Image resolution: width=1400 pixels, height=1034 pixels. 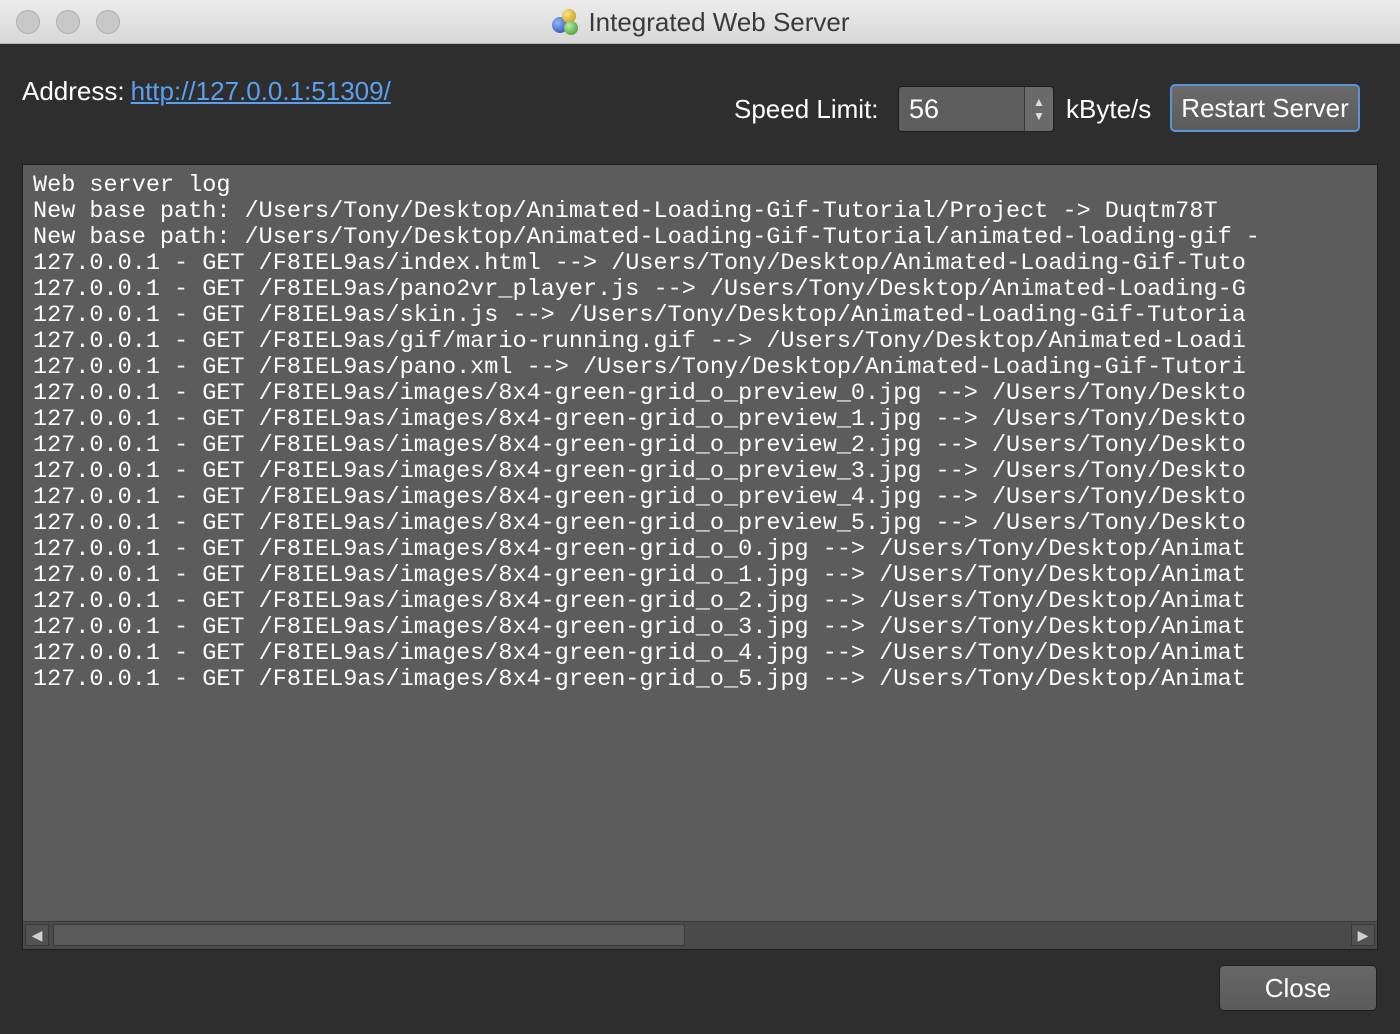 I want to click on chevron-down-icon: ▼, so click(x=1039, y=116).